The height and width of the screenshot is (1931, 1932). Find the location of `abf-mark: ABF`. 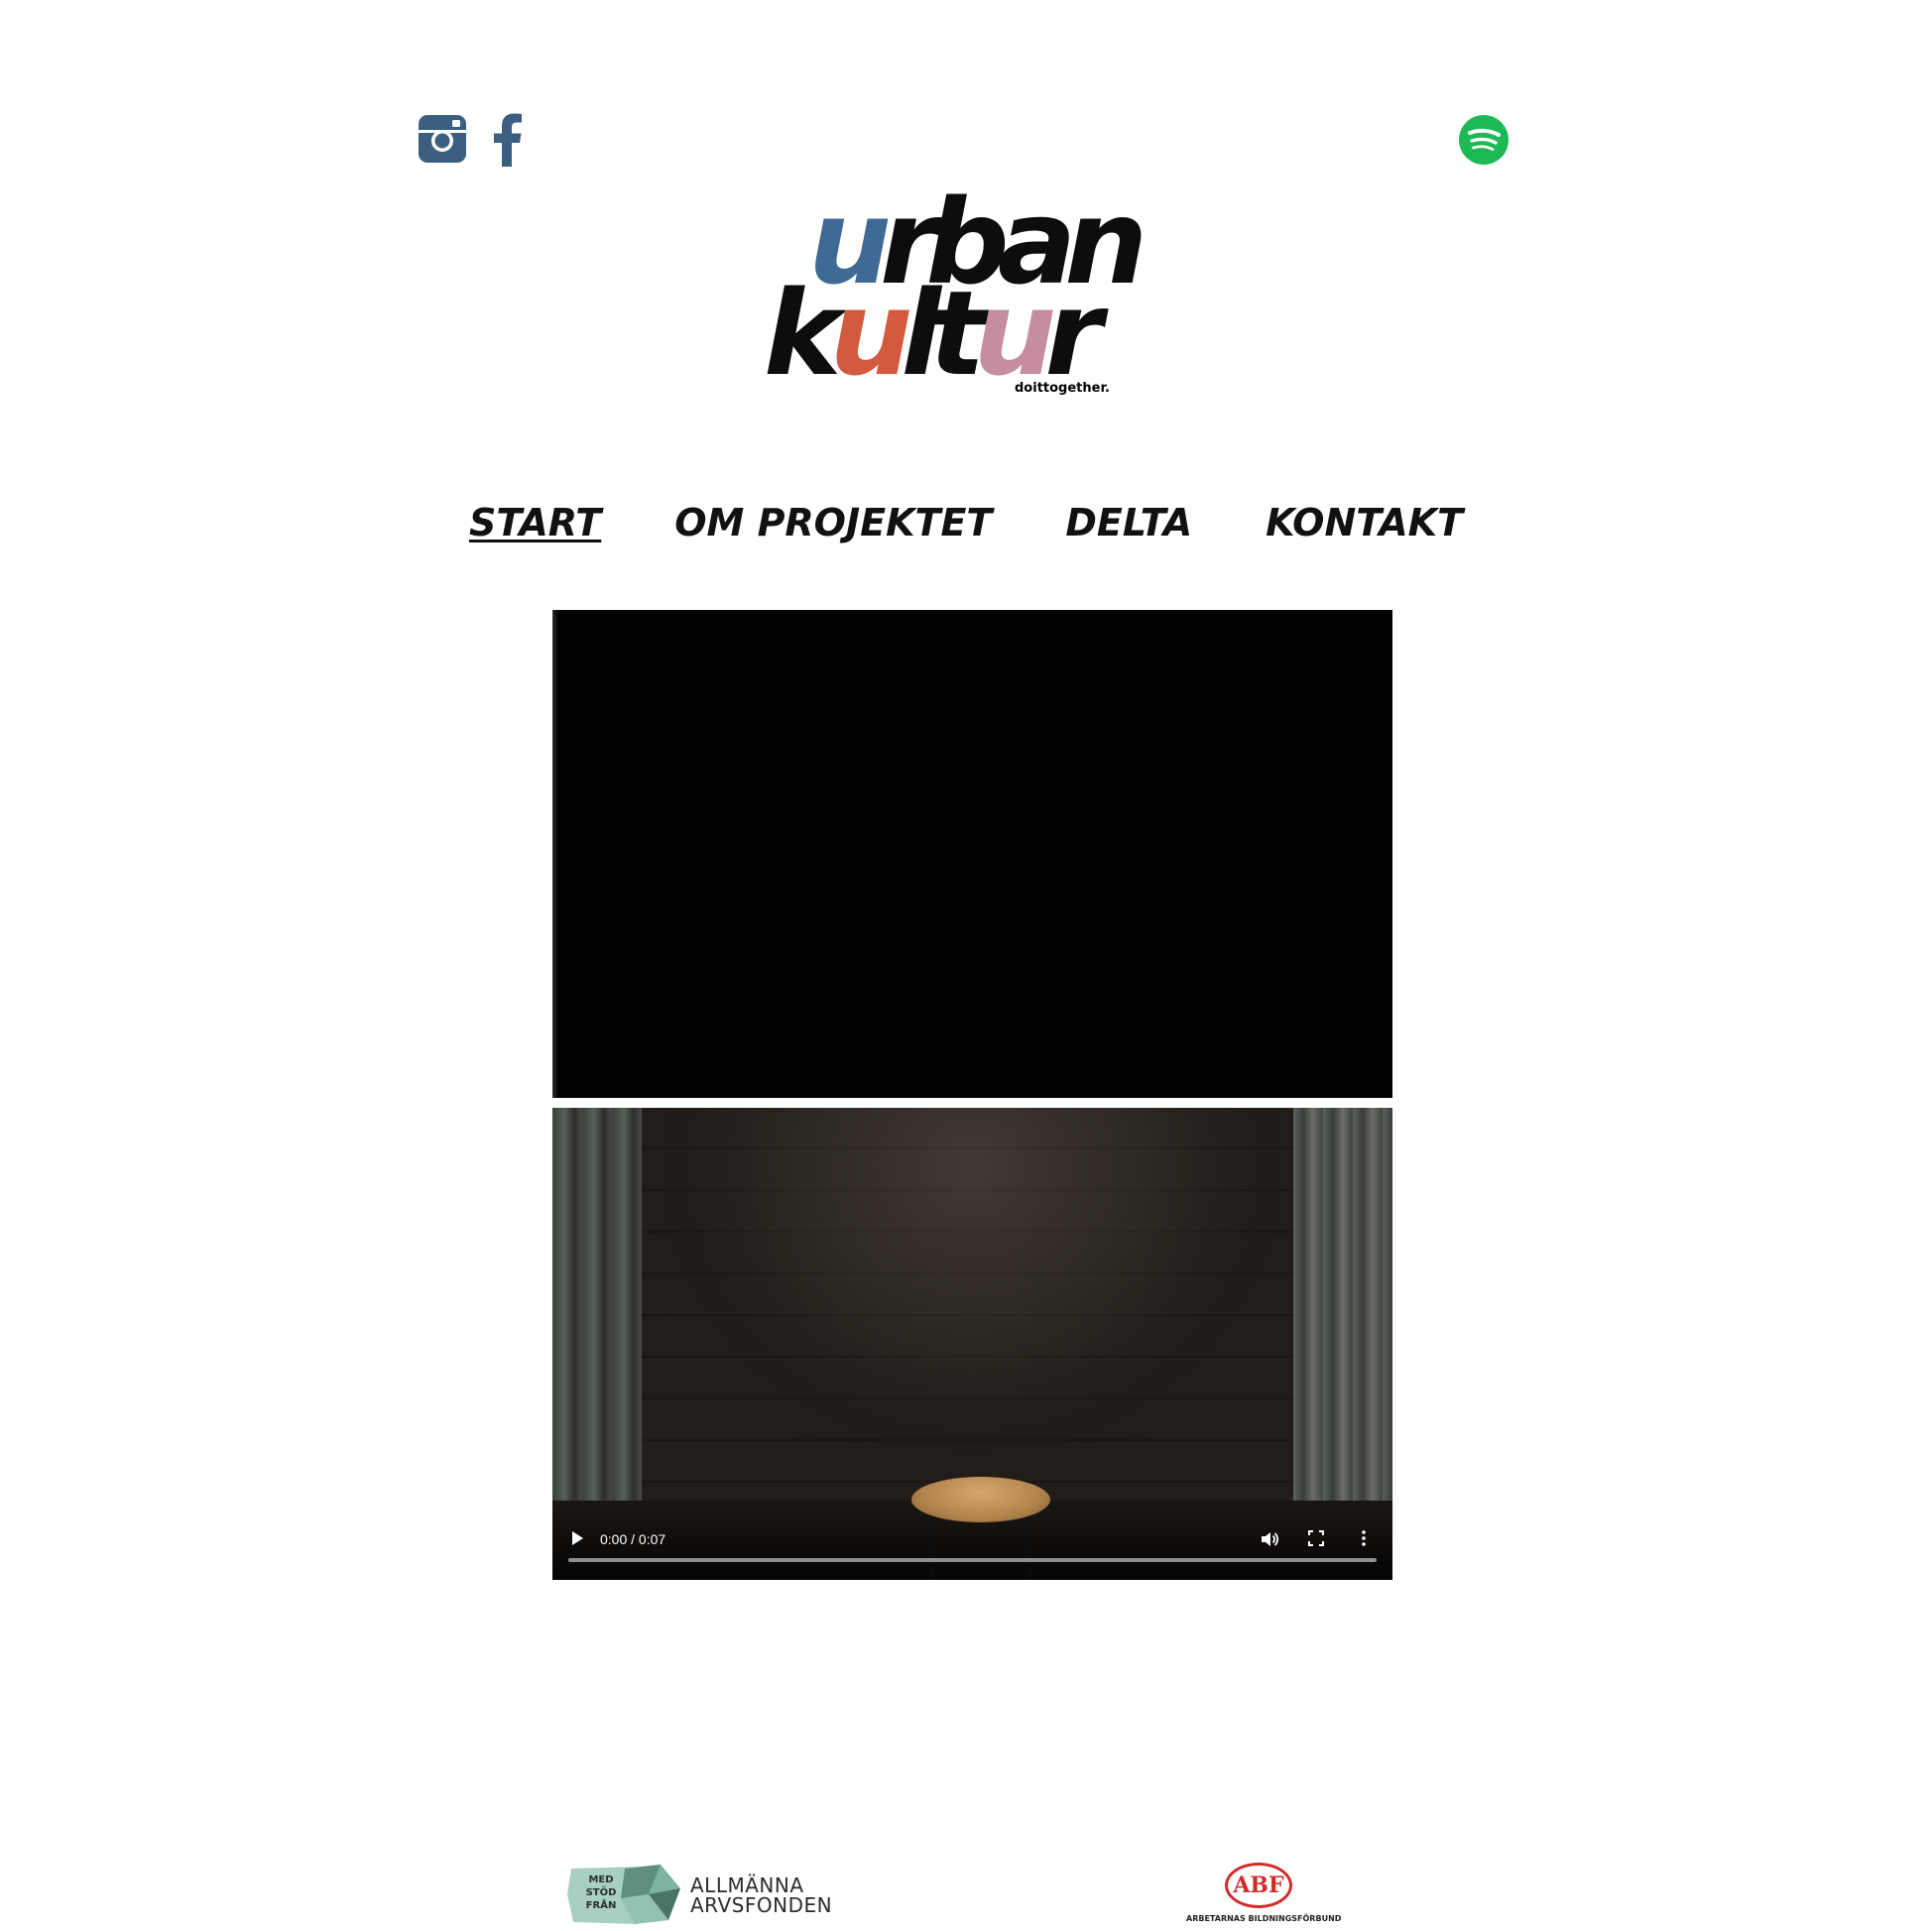

abf-mark: ABF is located at coordinates (1258, 1885).